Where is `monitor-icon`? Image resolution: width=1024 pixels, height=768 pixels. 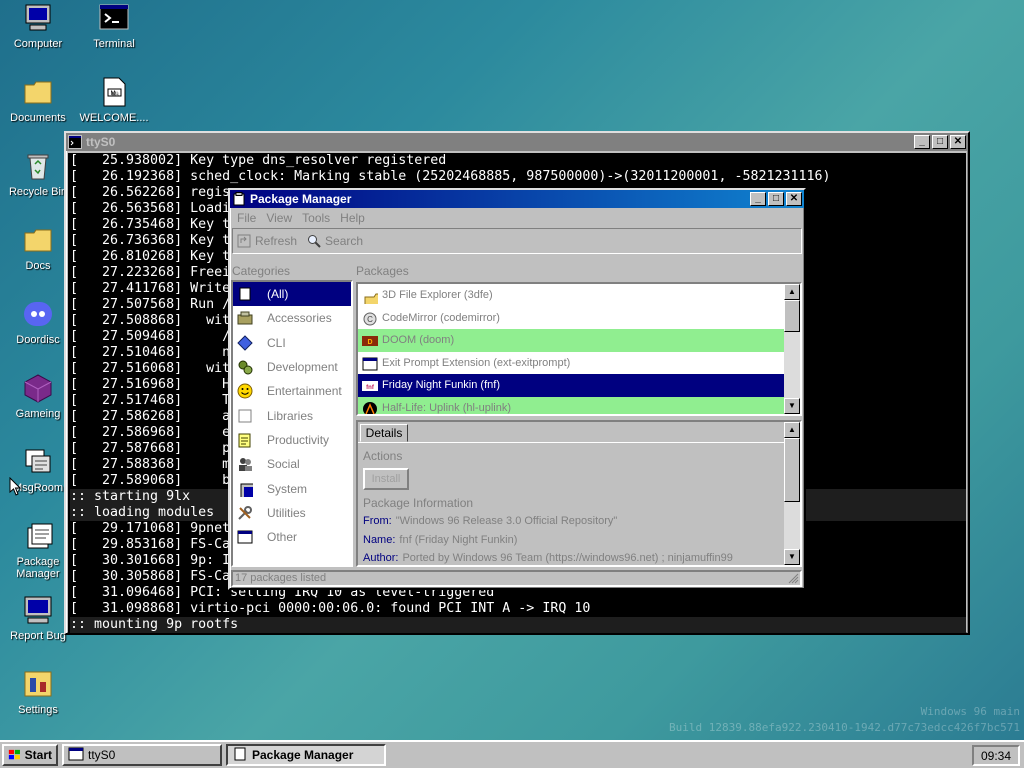
monitor-icon is located at coordinates (38, 610).